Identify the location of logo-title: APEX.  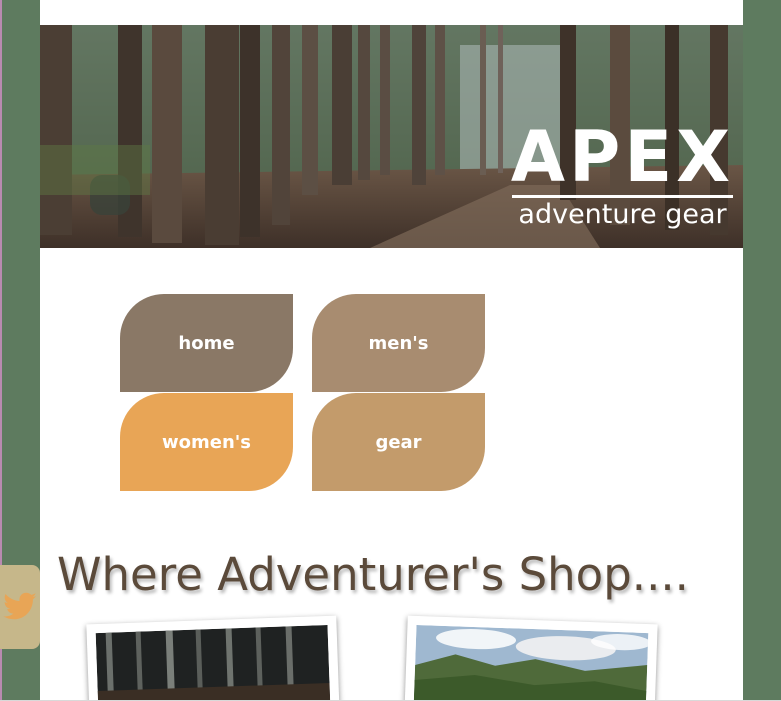
(622, 157).